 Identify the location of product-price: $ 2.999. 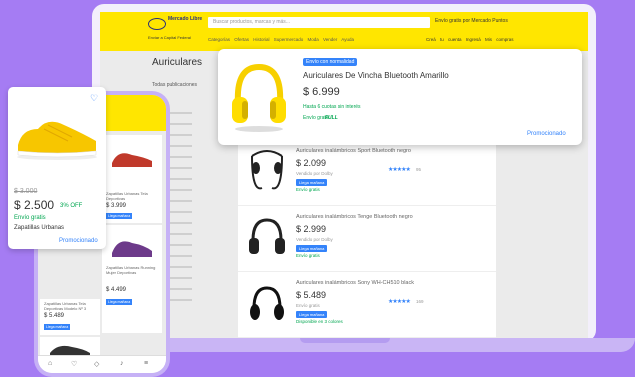
(311, 229).